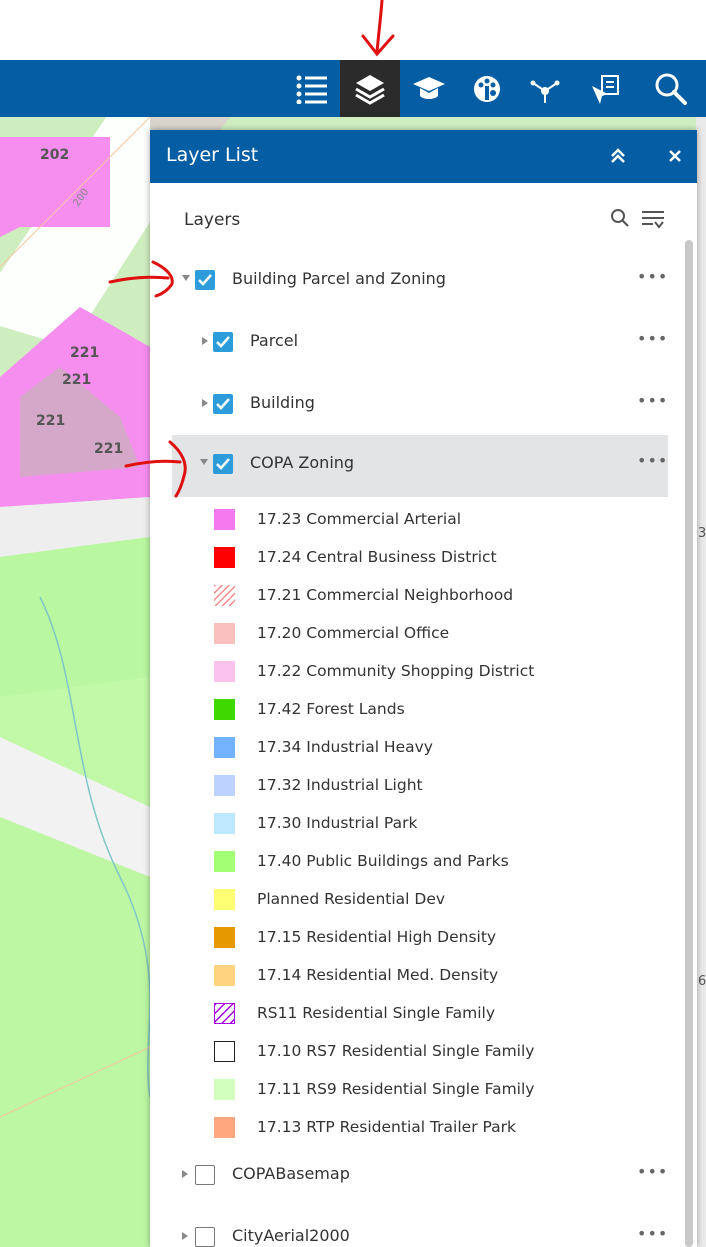  Describe the element at coordinates (396, 1089) in the screenshot. I see `legend-label: 17.11 RS9 Residential Single Family` at that location.